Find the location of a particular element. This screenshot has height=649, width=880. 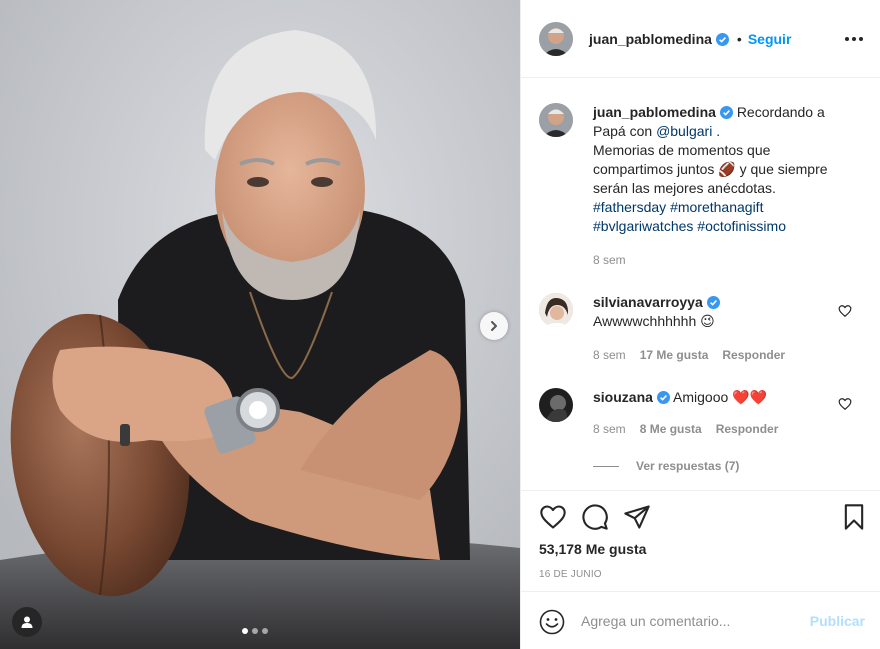

hashtag-link: #bvlgariwatches is located at coordinates (643, 226).